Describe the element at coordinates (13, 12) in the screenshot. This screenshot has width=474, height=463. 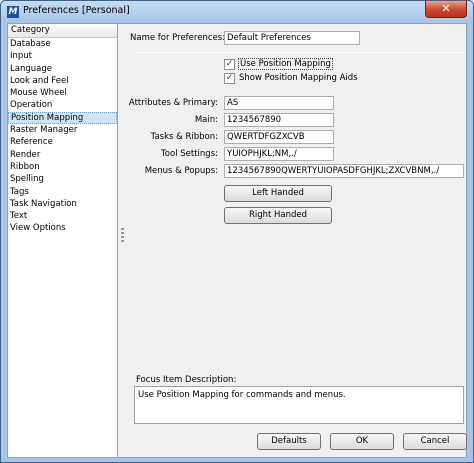
I see `app-icon: M` at that location.